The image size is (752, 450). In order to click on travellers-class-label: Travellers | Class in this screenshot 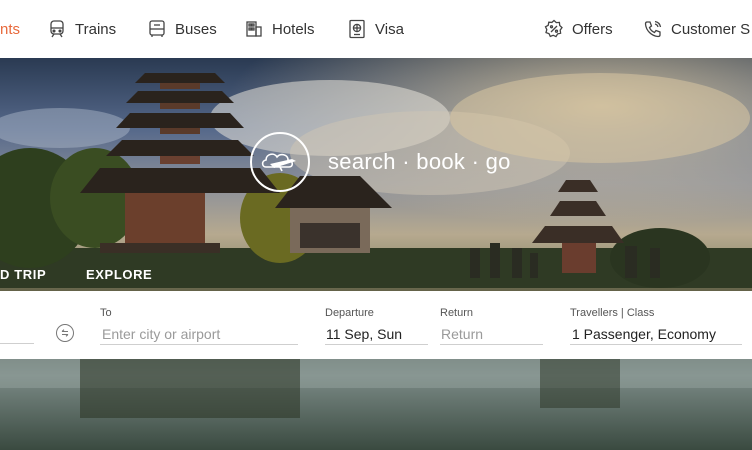, I will do `click(612, 313)`.